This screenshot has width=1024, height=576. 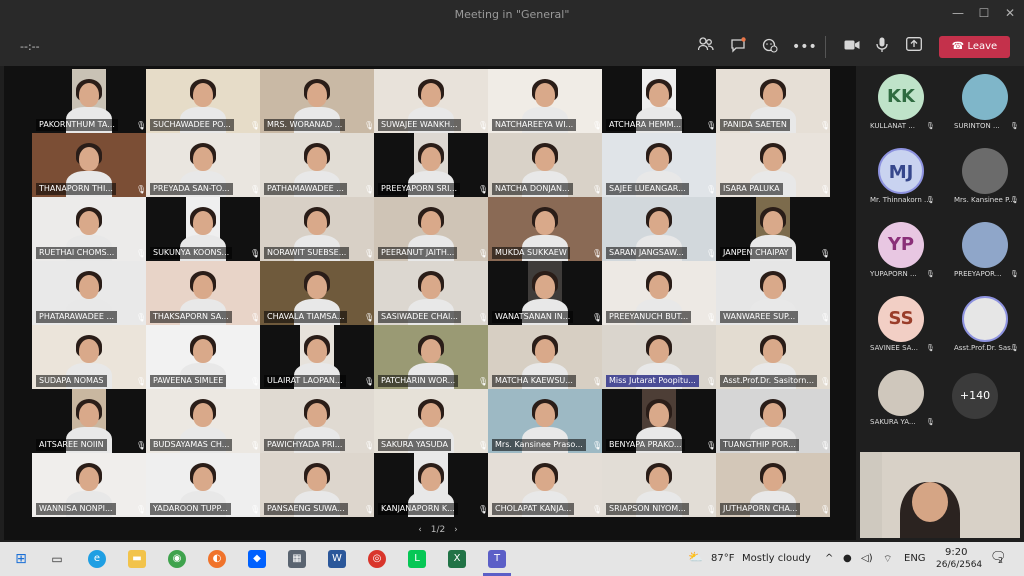 What do you see at coordinates (431, 165) in the screenshot?
I see `participant-tile: PREEYAPORN SRI... 🎙` at bounding box center [431, 165].